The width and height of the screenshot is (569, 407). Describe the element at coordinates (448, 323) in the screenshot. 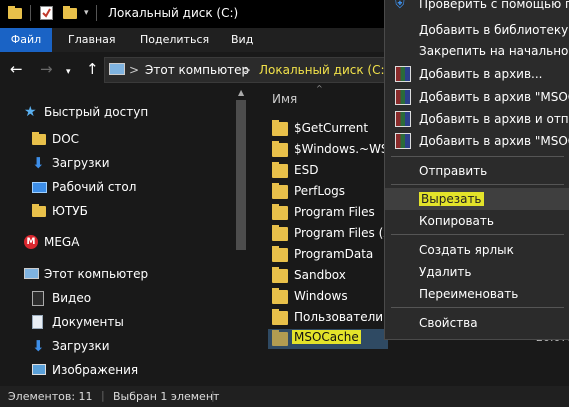

I see `menu-item-label: Свойства` at that location.